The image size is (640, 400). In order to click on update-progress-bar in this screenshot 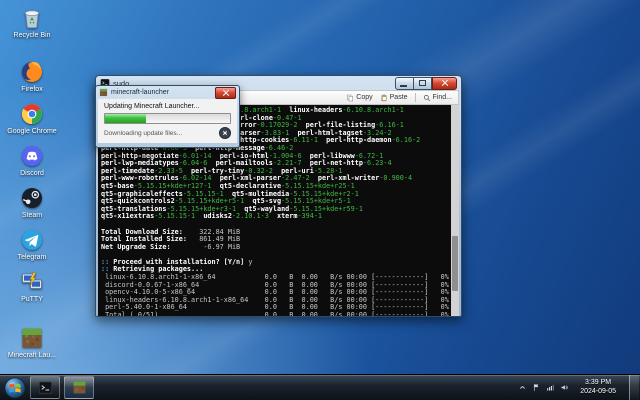, I will do `click(167, 118)`.